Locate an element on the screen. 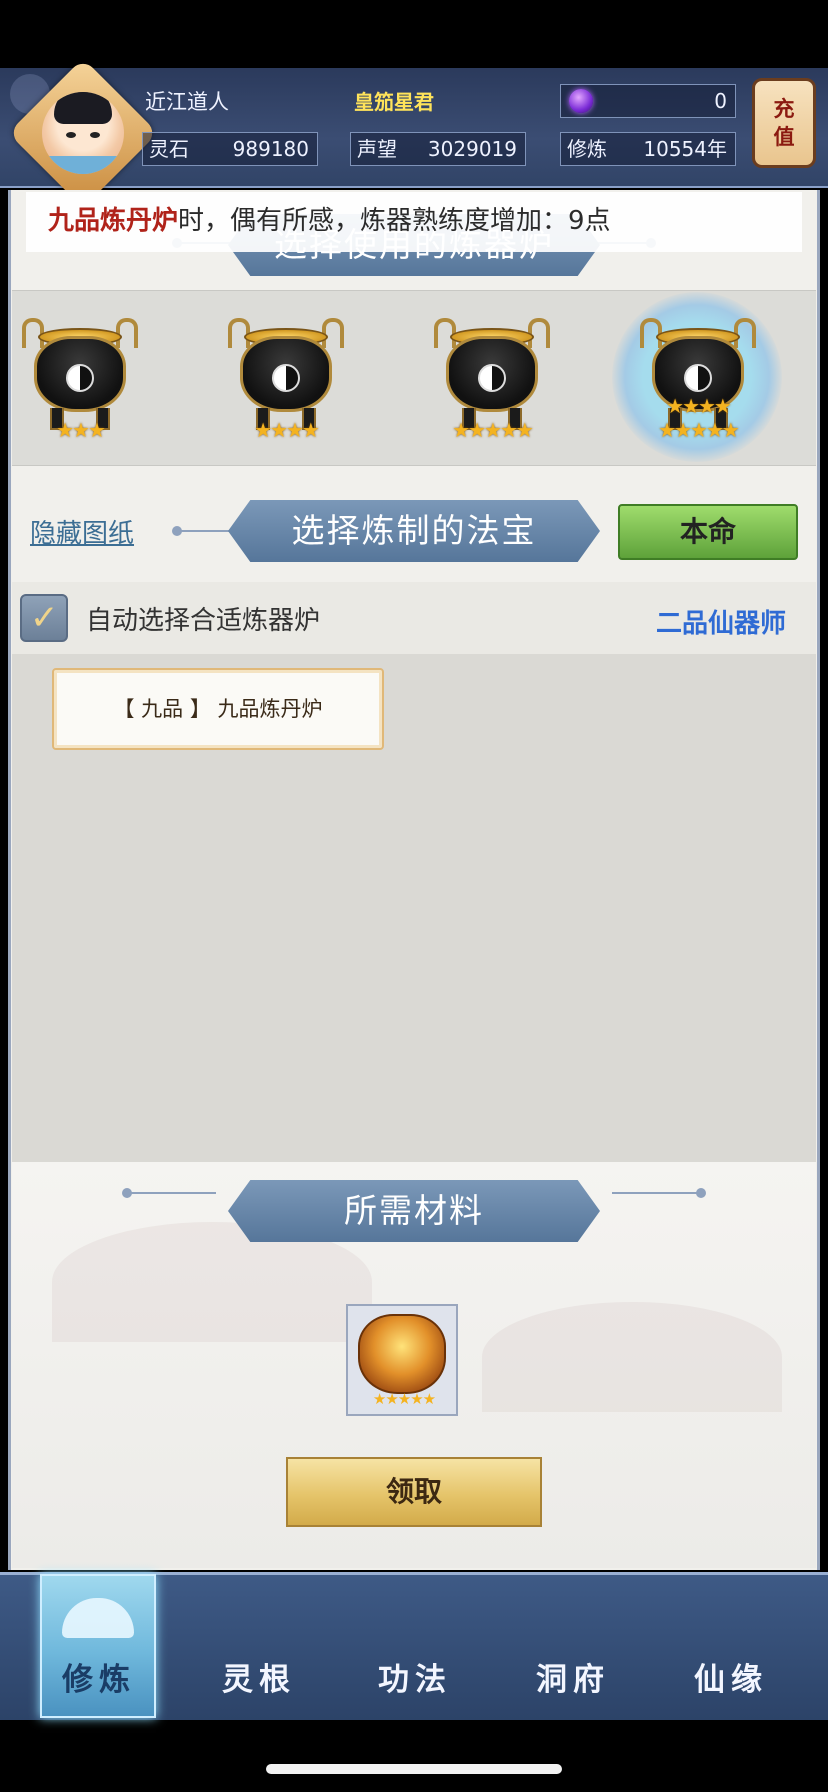 The image size is (828, 1792). gem-icon is located at coordinates (581, 101).